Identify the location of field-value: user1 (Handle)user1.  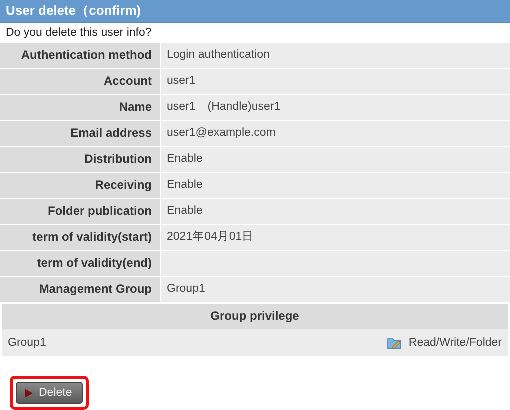
(335, 107).